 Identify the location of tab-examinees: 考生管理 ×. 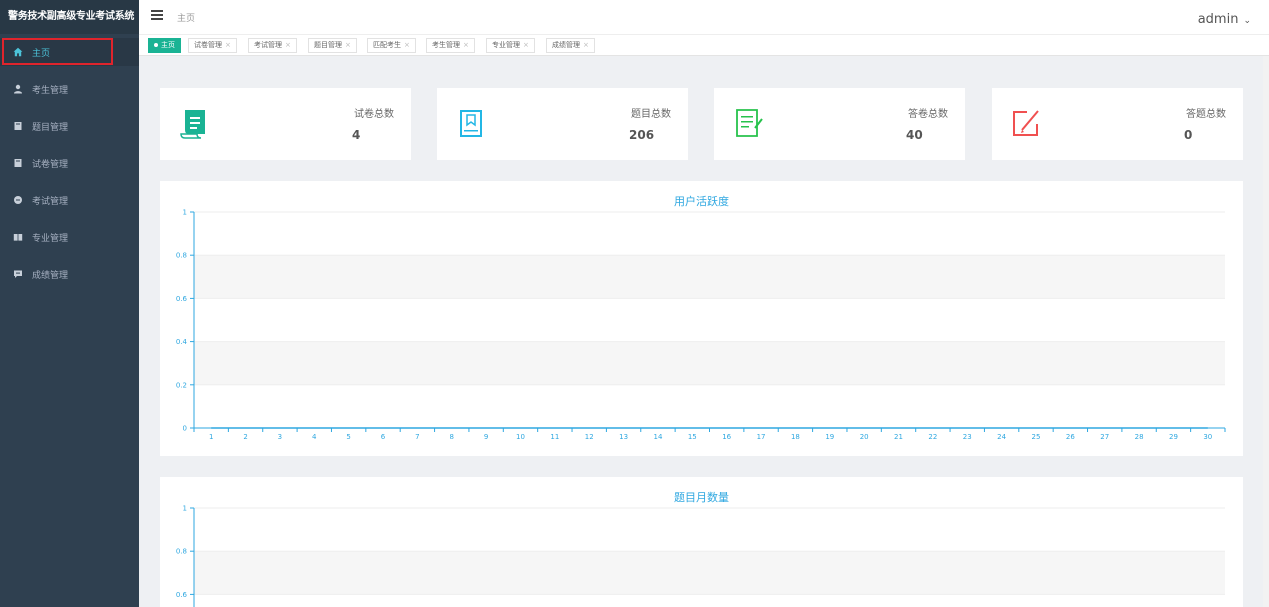
(450, 45).